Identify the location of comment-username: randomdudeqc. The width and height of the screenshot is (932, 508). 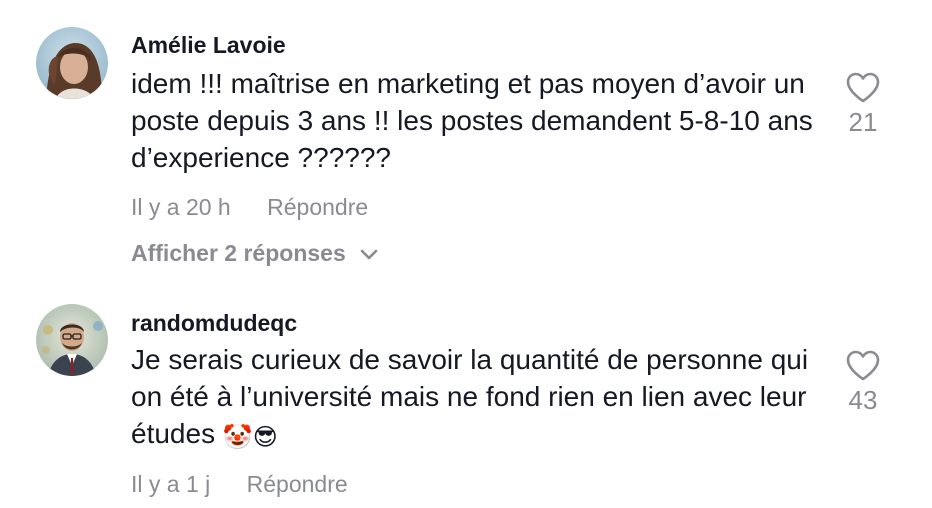
(214, 323).